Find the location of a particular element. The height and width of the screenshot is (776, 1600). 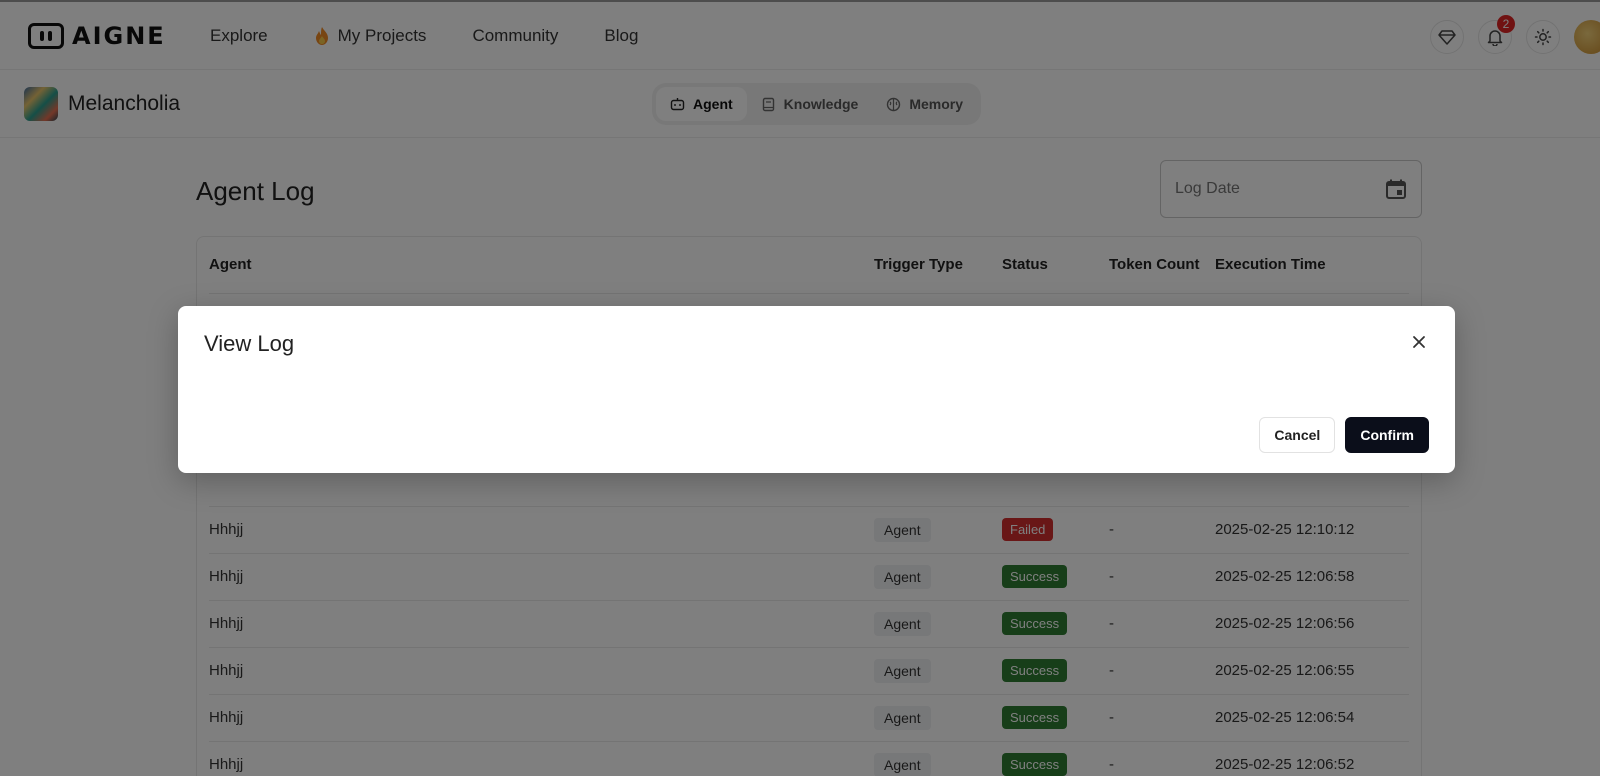

cancel-button: Cancel is located at coordinates (1297, 435).